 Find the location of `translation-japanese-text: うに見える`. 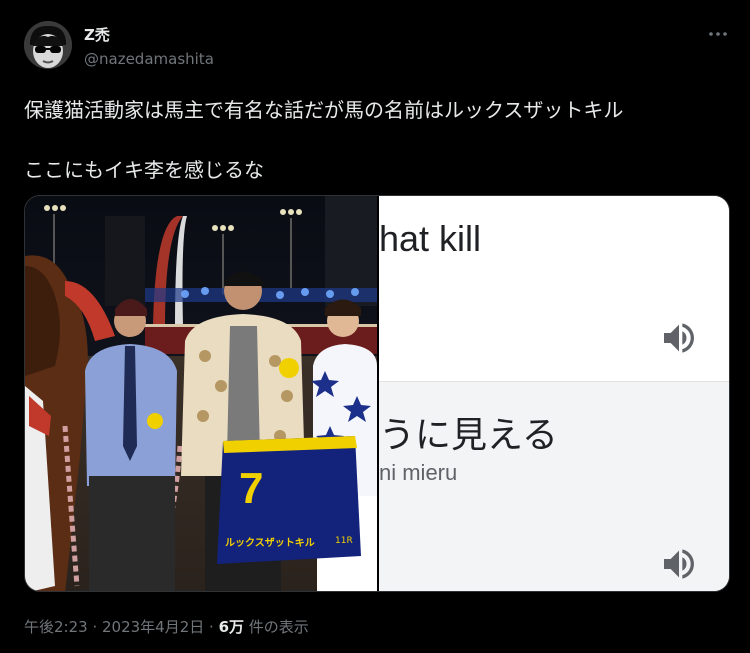

translation-japanese-text: うに見える is located at coordinates (468, 435).